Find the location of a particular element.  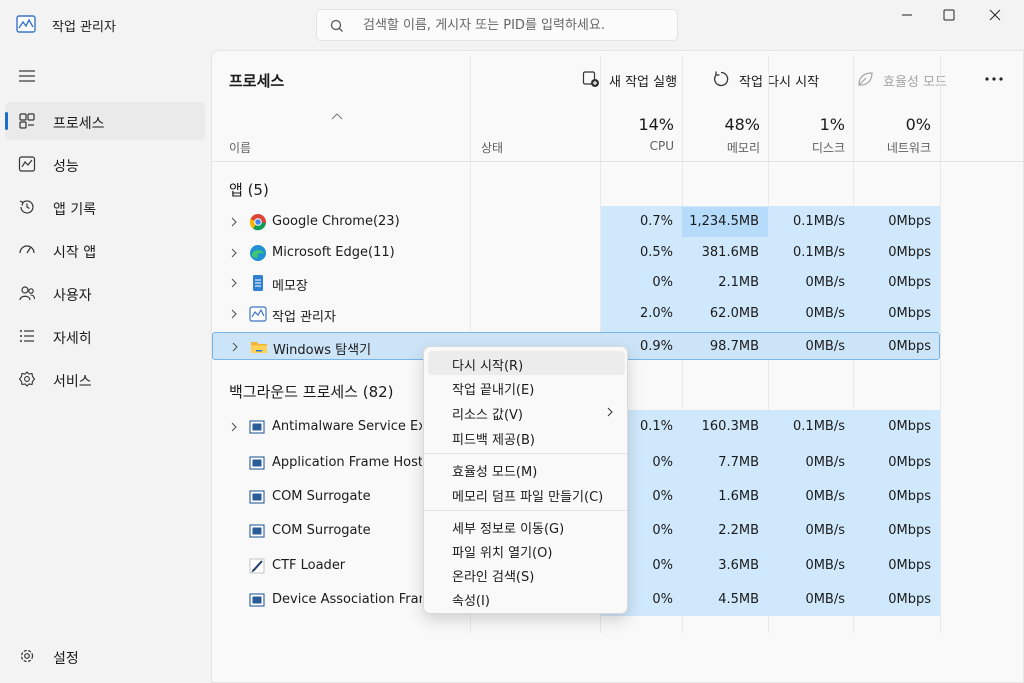

restart-task-button: 작업 다시 시작 is located at coordinates (772, 79).